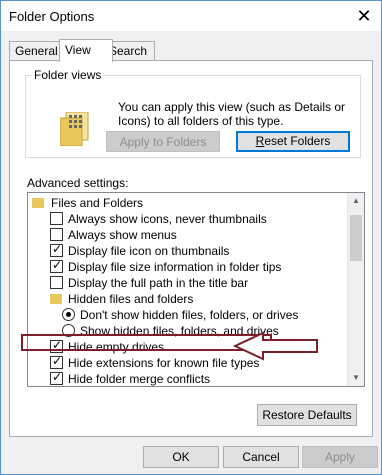 This screenshot has width=382, height=475. What do you see at coordinates (167, 219) in the screenshot?
I see `list-item-label: Always show icons, never thumbnails` at bounding box center [167, 219].